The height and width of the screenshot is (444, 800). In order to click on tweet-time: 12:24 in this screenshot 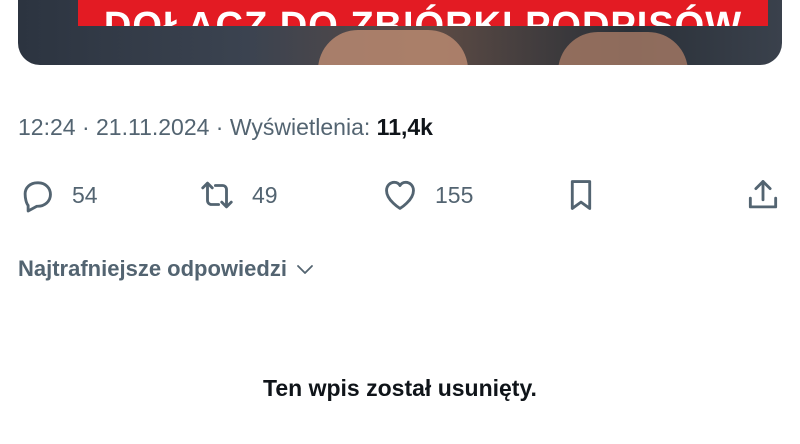, I will do `click(47, 127)`.